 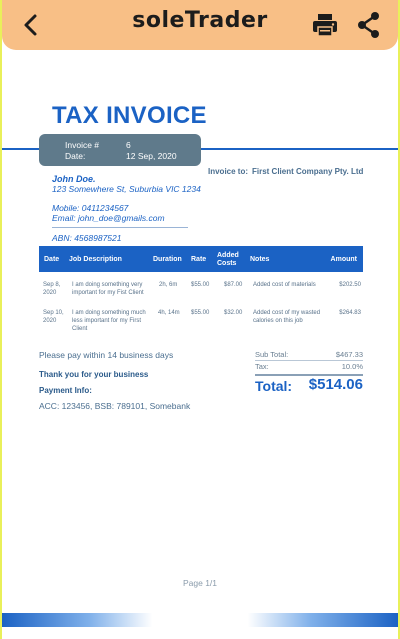 What do you see at coordinates (309, 360) in the screenshot?
I see `totals-divider` at bounding box center [309, 360].